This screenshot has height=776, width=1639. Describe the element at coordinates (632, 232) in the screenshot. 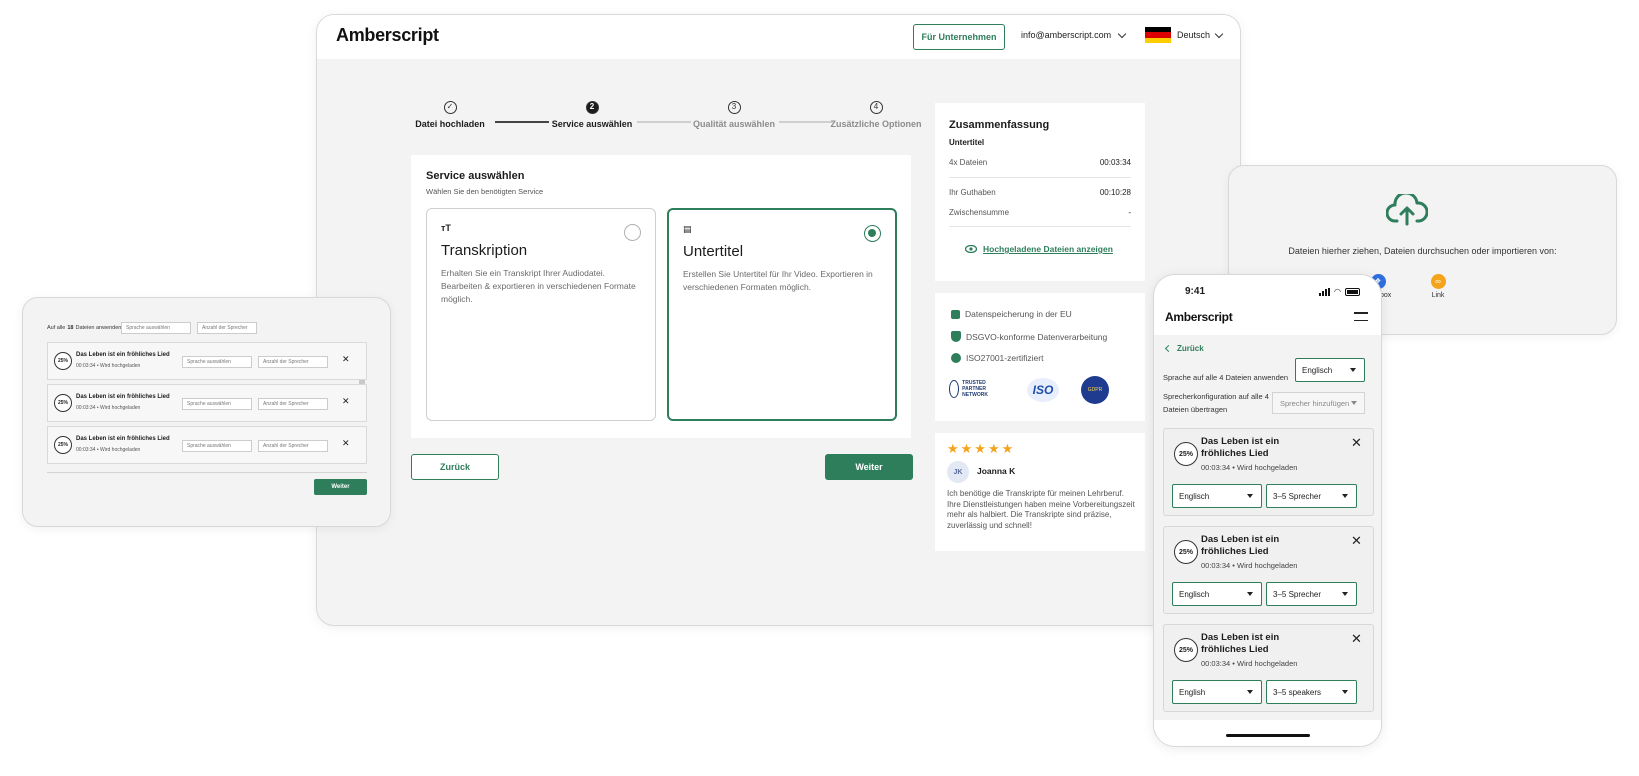

I see `radio-button` at that location.